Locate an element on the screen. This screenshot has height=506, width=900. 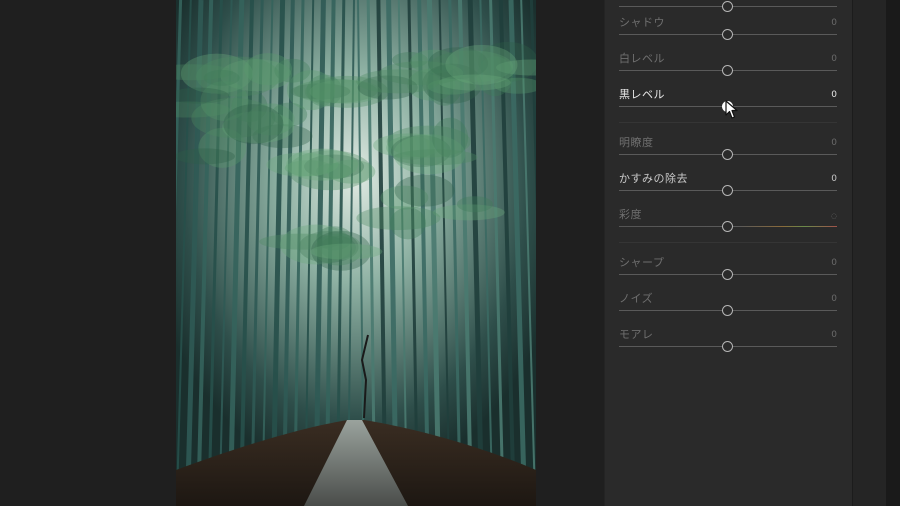
slider-label: シャドウ is located at coordinates (642, 22).